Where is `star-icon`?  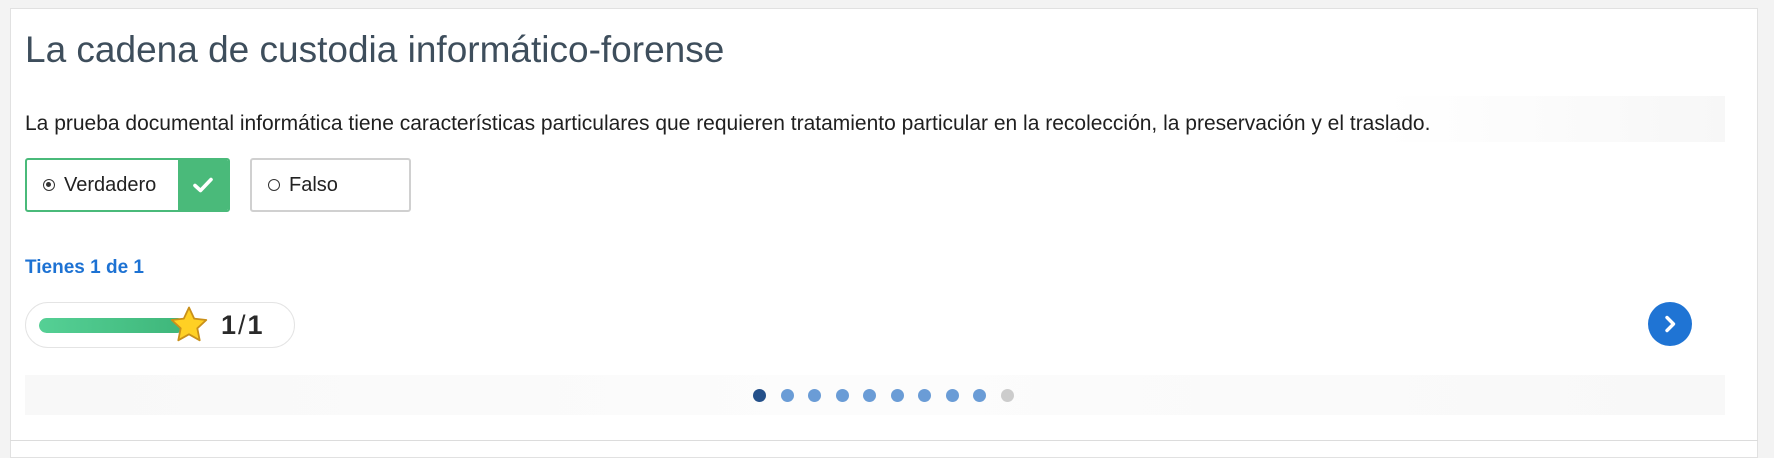
star-icon is located at coordinates (189, 324).